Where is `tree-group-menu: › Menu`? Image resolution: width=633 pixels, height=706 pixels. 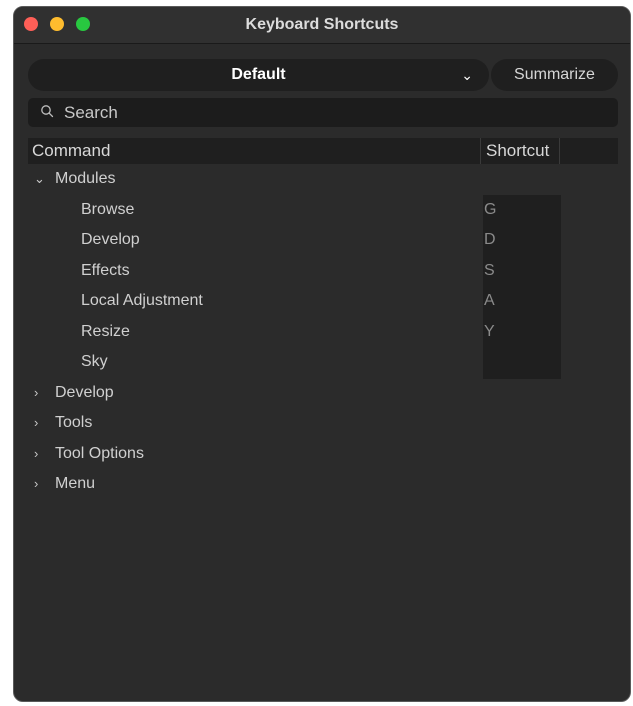 tree-group-menu: › Menu is located at coordinates (234, 484).